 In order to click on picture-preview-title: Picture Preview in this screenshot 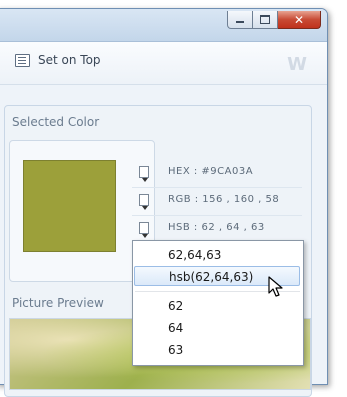, I will do `click(58, 303)`.